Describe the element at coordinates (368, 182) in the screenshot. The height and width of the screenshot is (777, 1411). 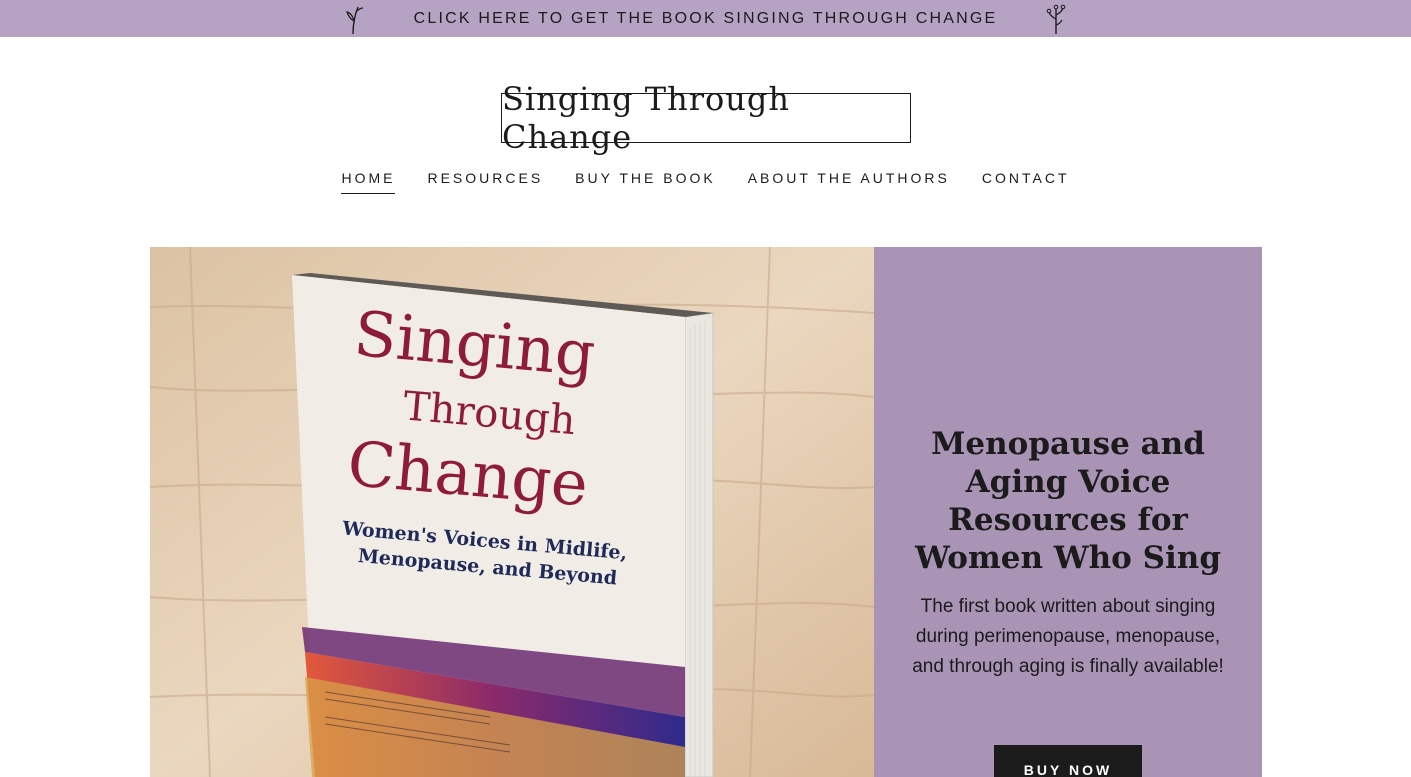
I see `nav-item-home: HOME` at that location.